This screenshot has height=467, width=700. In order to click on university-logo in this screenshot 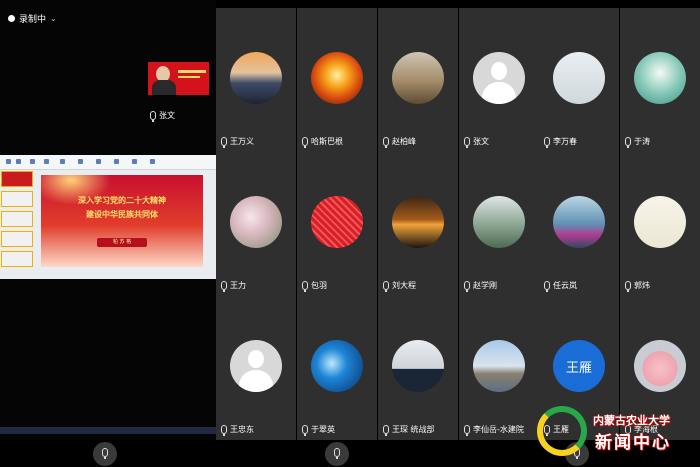, I will do `click(562, 431)`.